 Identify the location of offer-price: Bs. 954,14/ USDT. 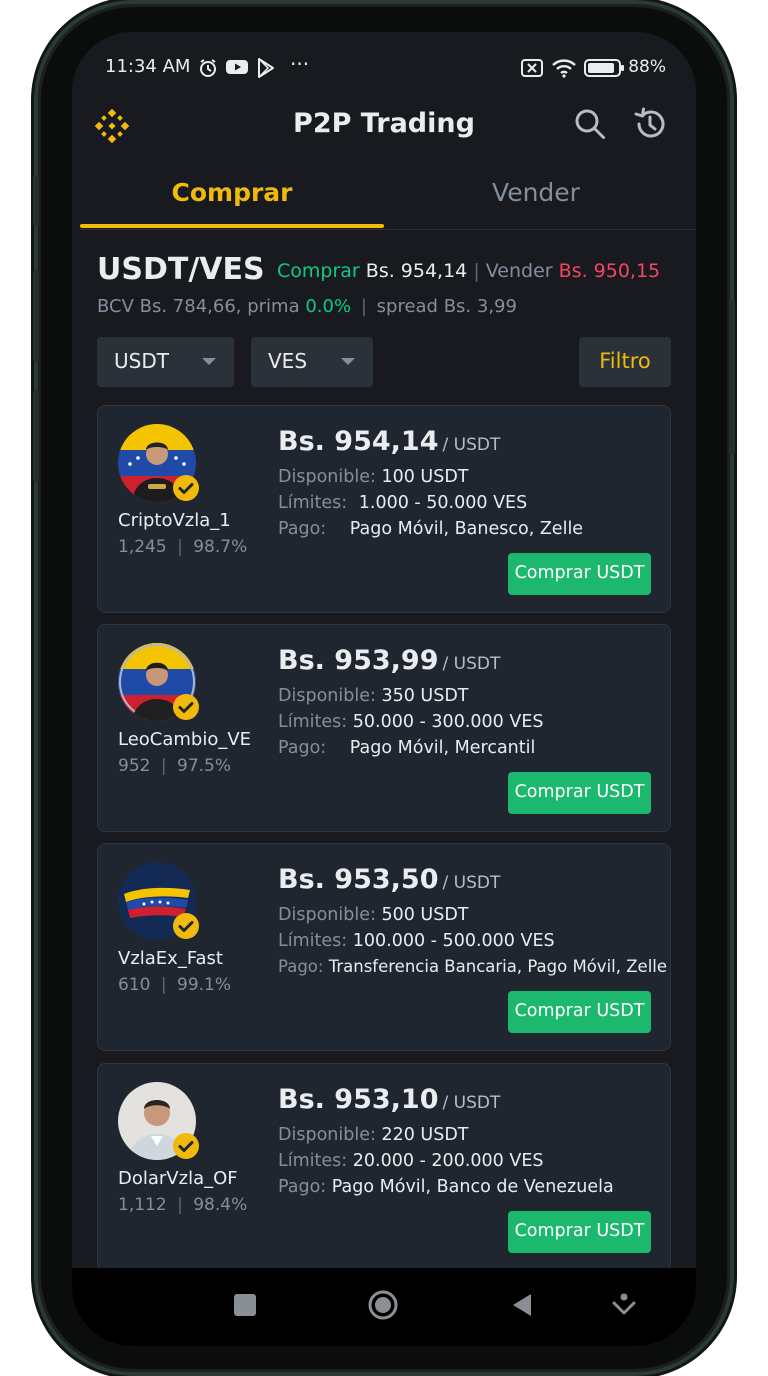
(389, 441).